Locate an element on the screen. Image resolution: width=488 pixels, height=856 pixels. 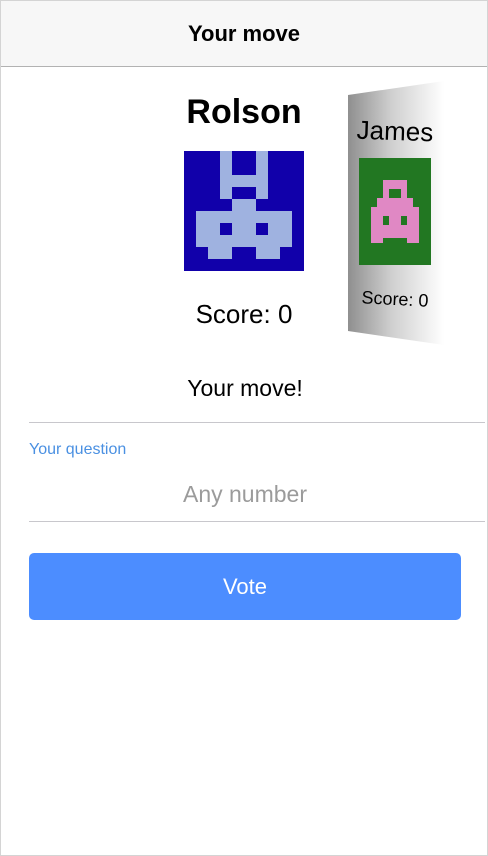
next-player-avatar is located at coordinates (395, 211).